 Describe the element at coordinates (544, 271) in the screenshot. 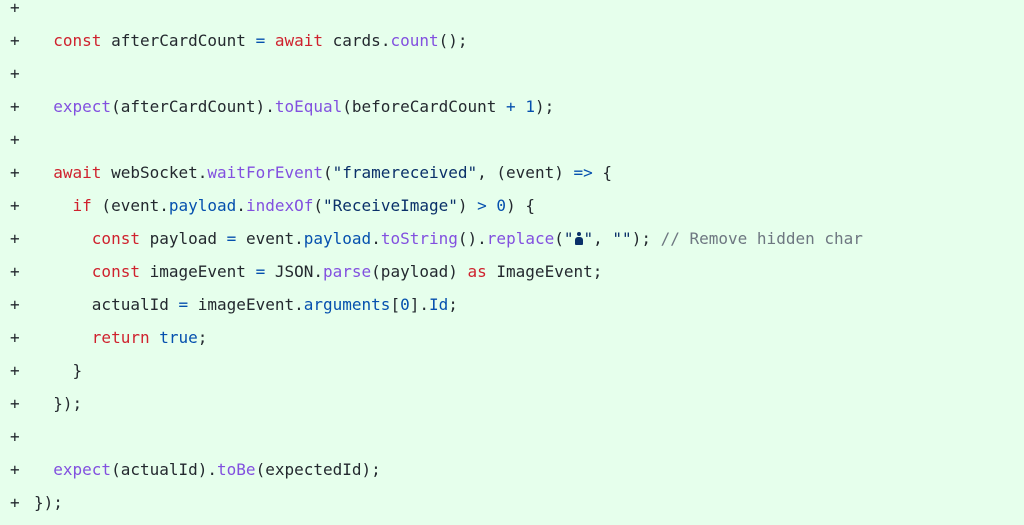

I see `code-token: ImageEvent;` at that location.